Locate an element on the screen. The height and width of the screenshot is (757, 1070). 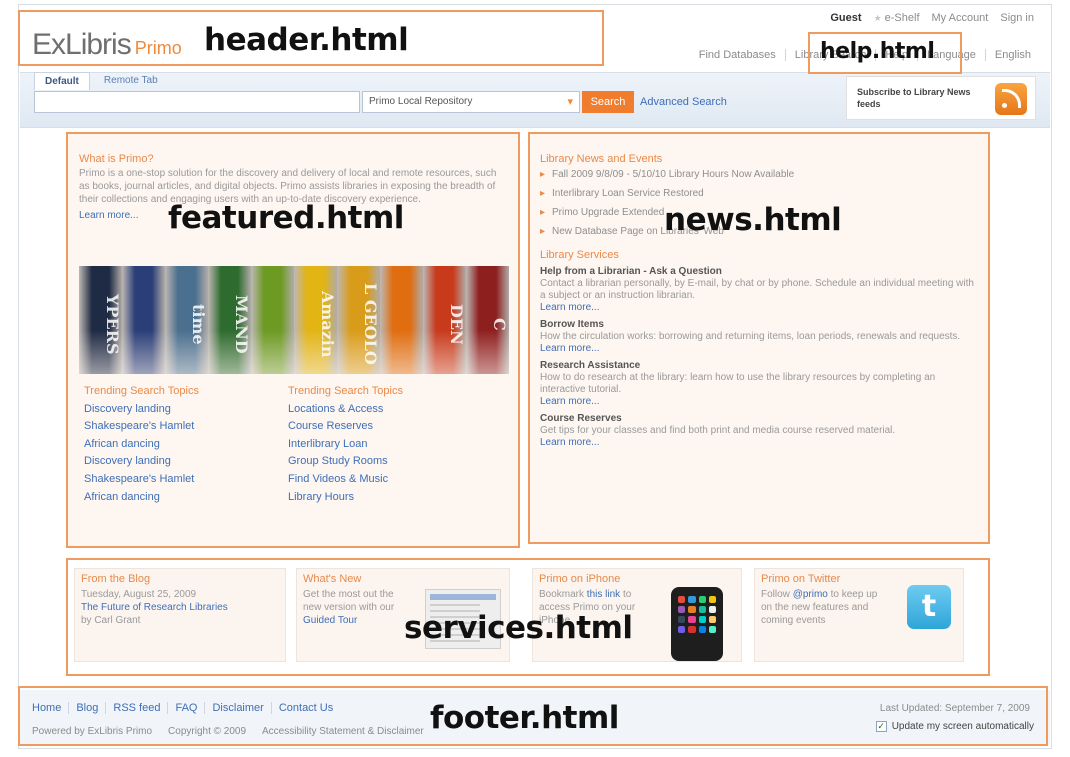
advanced-search-link: Advanced Search is located at coordinates (683, 102).